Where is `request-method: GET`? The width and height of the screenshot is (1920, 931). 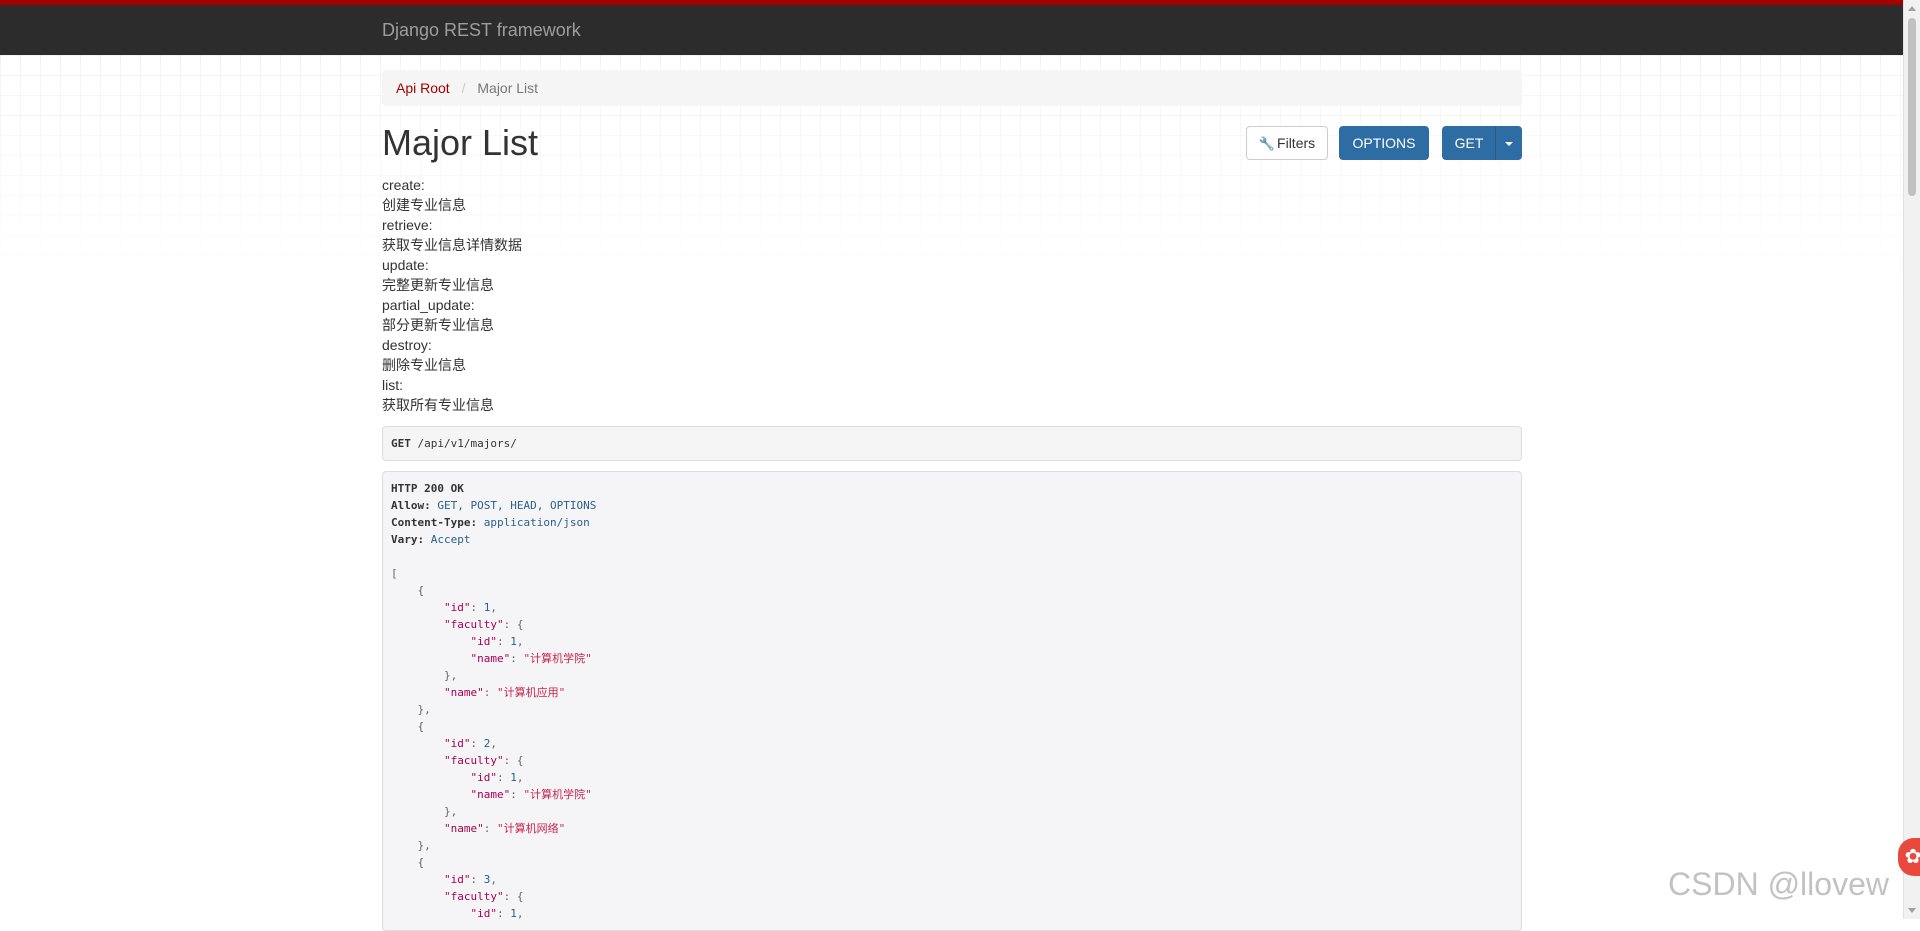
request-method: GET is located at coordinates (401, 443).